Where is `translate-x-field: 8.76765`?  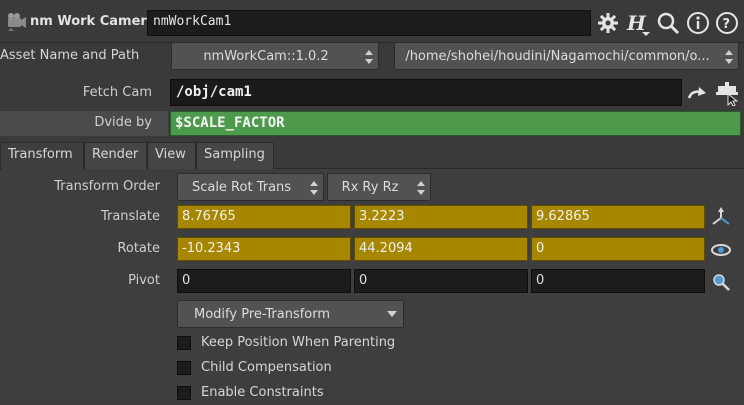 translate-x-field: 8.76765 is located at coordinates (264, 217).